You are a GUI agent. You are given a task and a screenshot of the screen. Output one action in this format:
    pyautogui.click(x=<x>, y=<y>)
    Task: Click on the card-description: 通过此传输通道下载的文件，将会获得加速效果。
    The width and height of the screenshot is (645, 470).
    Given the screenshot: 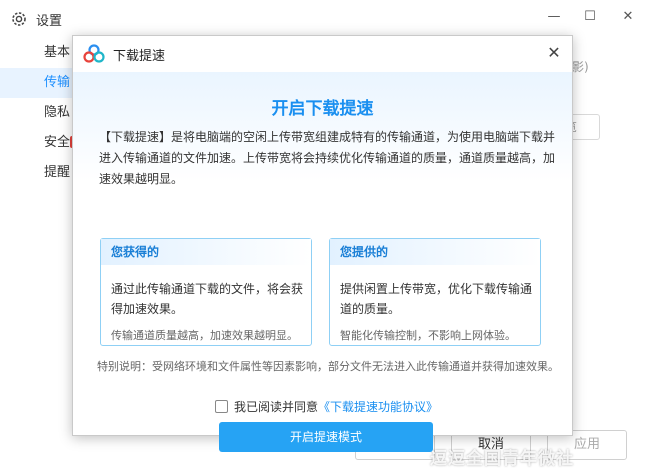 What is the action you would take?
    pyautogui.click(x=207, y=299)
    